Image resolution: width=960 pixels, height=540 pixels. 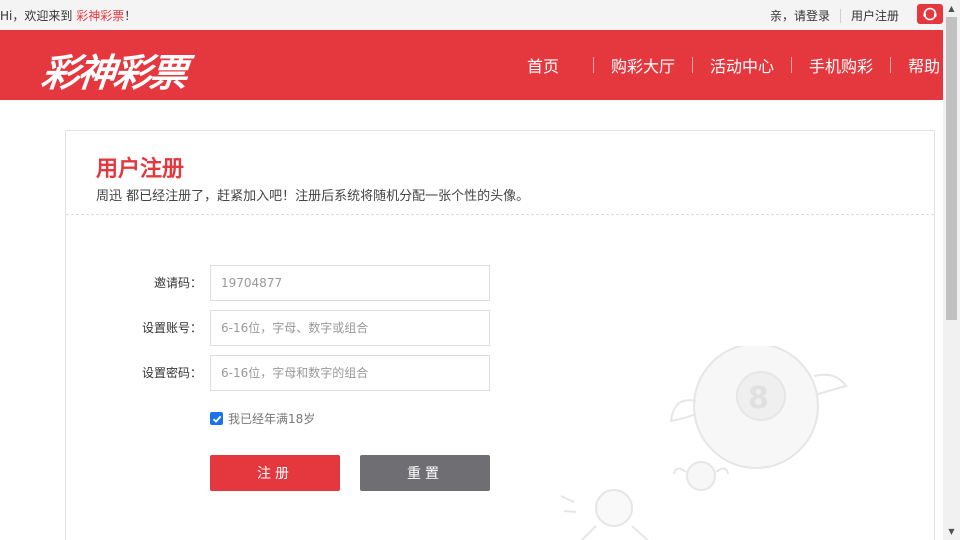 I want to click on age-confirm-label: 我已经年满18岁, so click(x=272, y=419).